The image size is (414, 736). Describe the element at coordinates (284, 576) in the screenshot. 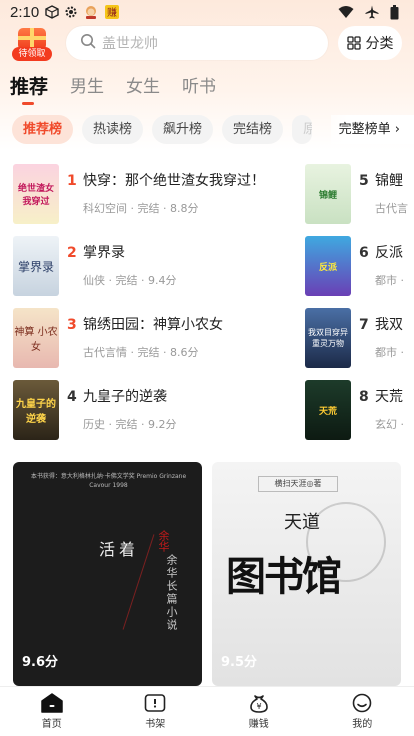

I see `cover-title: 图书馆` at that location.